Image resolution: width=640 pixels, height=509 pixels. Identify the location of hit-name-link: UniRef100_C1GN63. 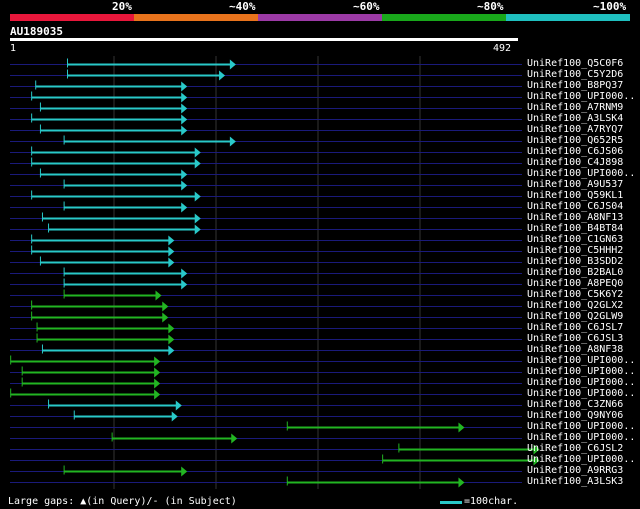
(575, 239).